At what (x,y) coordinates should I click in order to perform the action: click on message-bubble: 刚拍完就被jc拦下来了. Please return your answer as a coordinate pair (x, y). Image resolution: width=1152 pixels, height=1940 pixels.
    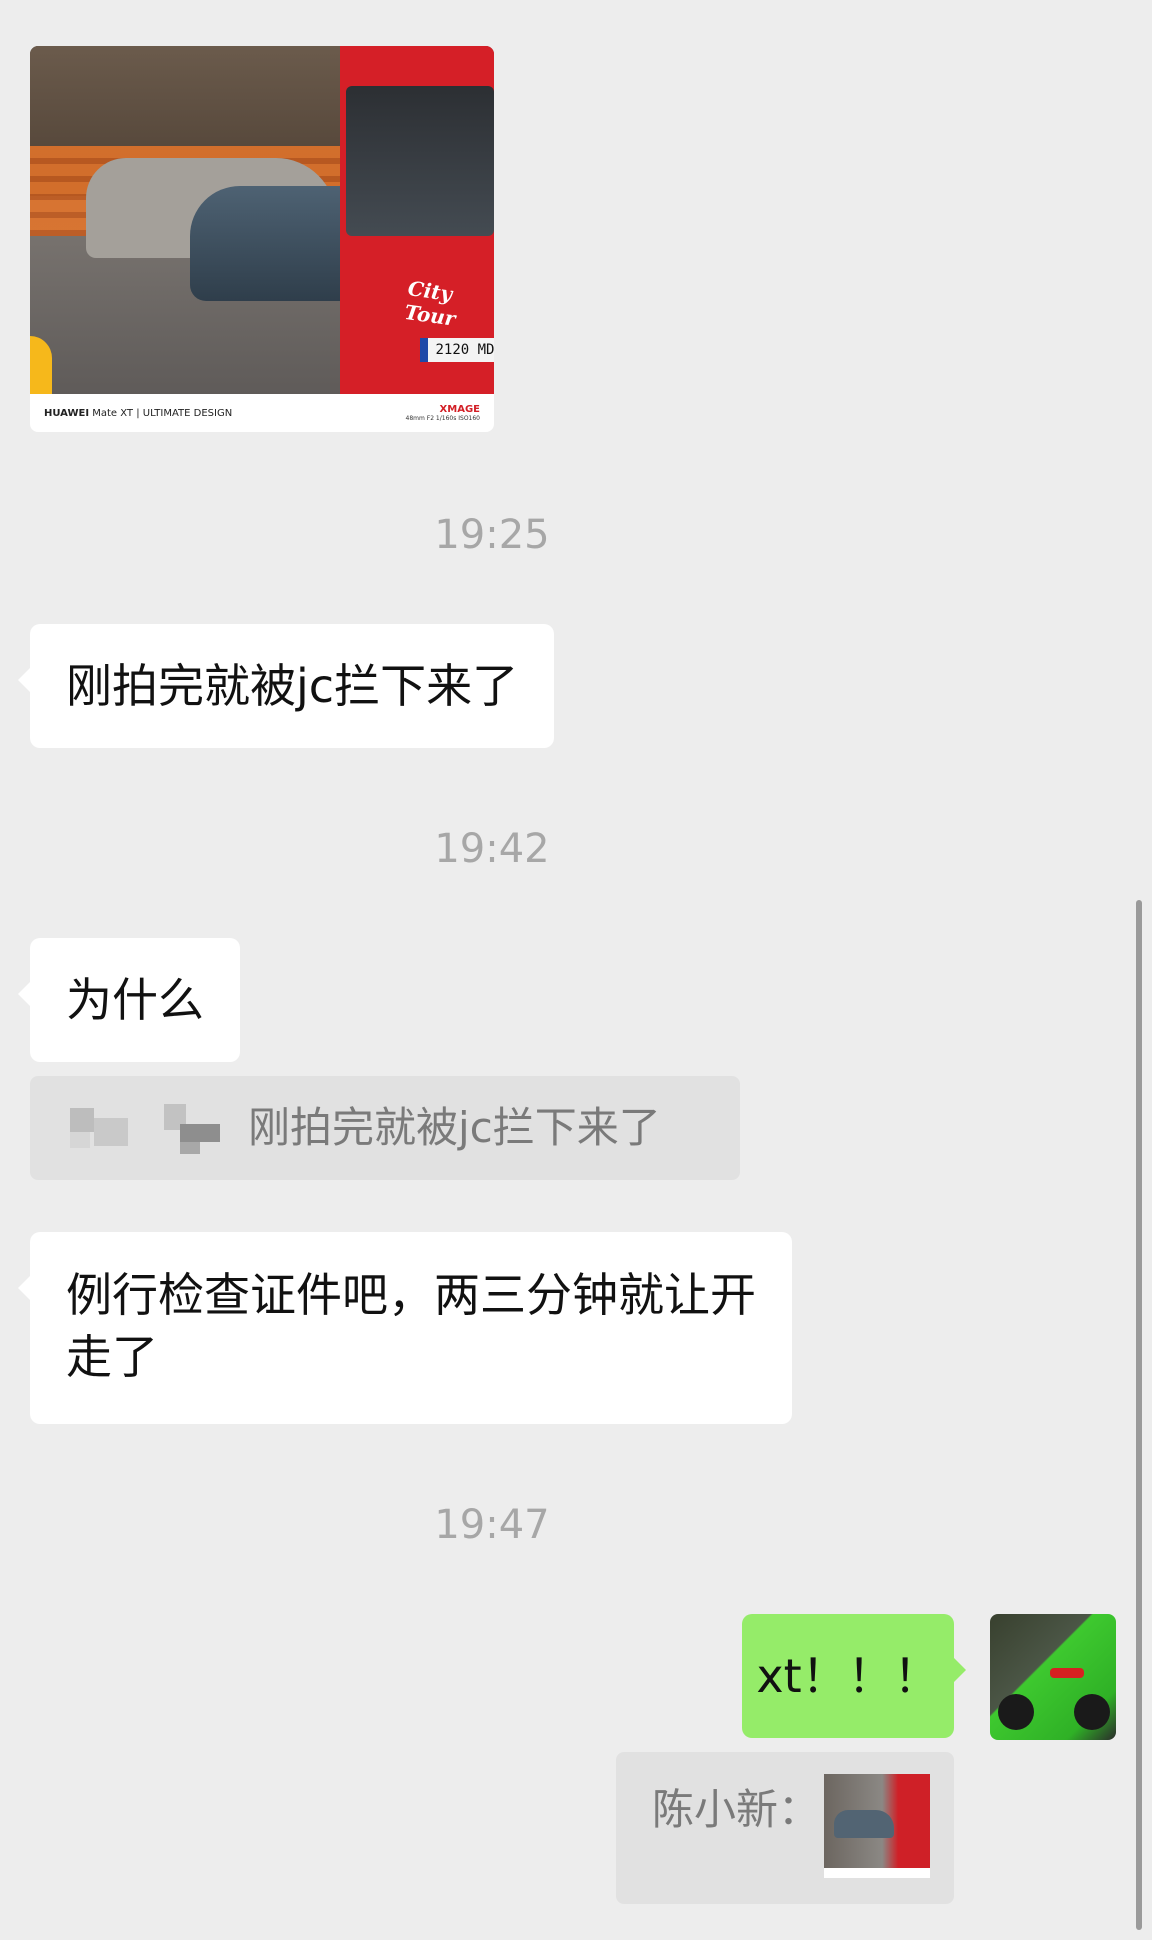
    Looking at the image, I should click on (286, 686).